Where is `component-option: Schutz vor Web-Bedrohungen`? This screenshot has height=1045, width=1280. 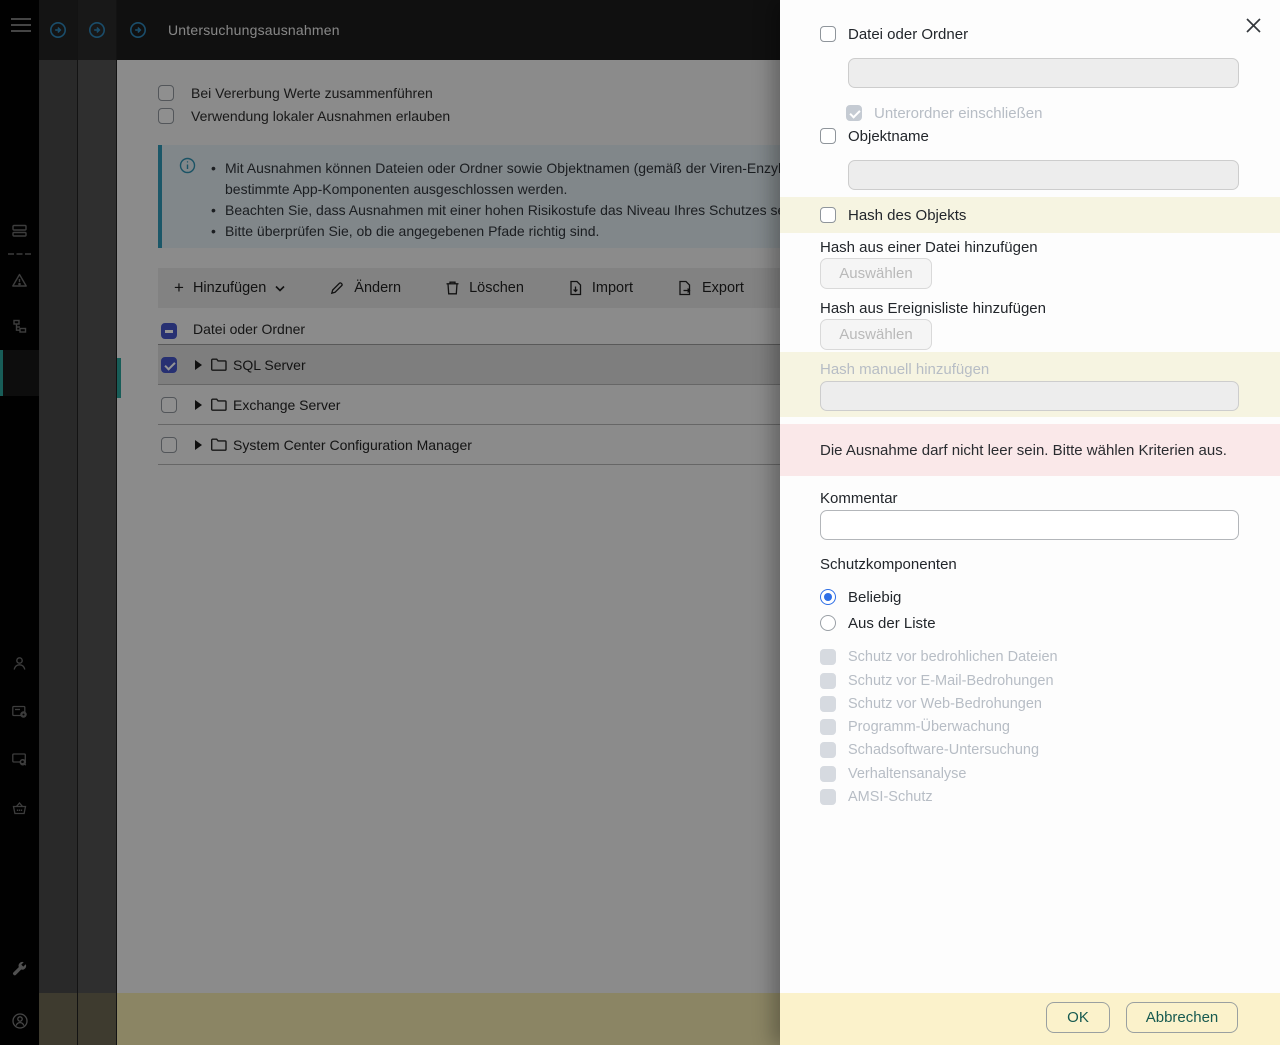
component-option: Schutz vor Web-Bedrohungen is located at coordinates (931, 703).